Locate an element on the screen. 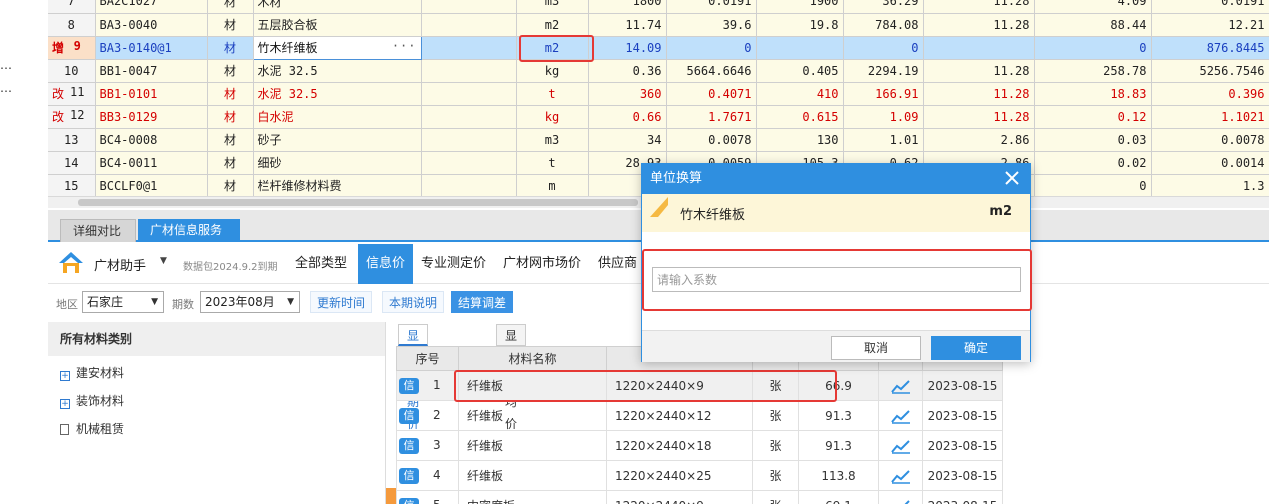  price-seq-cell: 信1 is located at coordinates (427, 385).